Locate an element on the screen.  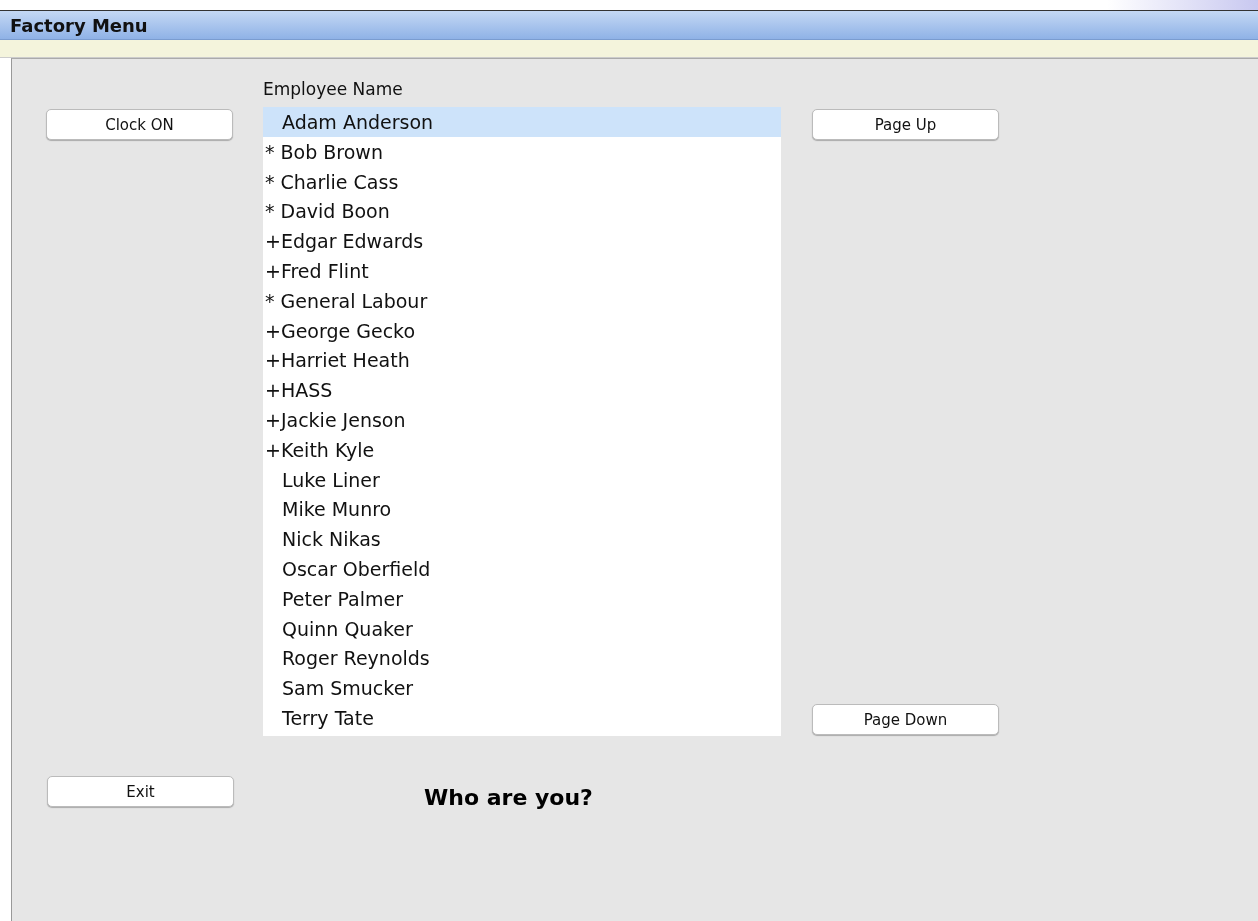
page-down-button: Page Down is located at coordinates (905, 719).